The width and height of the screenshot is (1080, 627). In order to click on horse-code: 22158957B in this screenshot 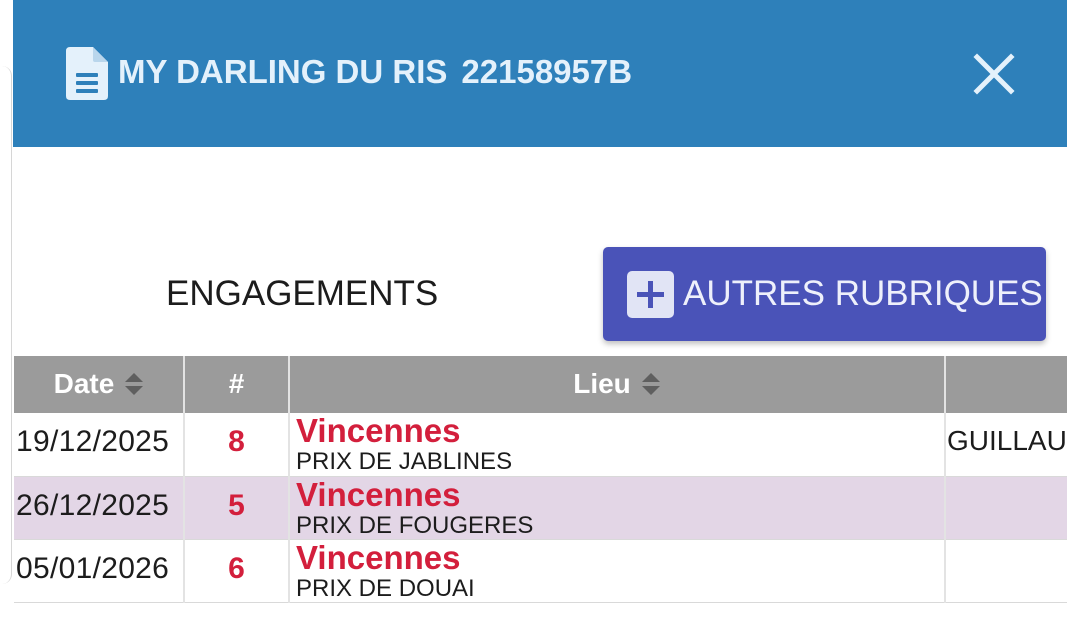, I will do `click(547, 71)`.